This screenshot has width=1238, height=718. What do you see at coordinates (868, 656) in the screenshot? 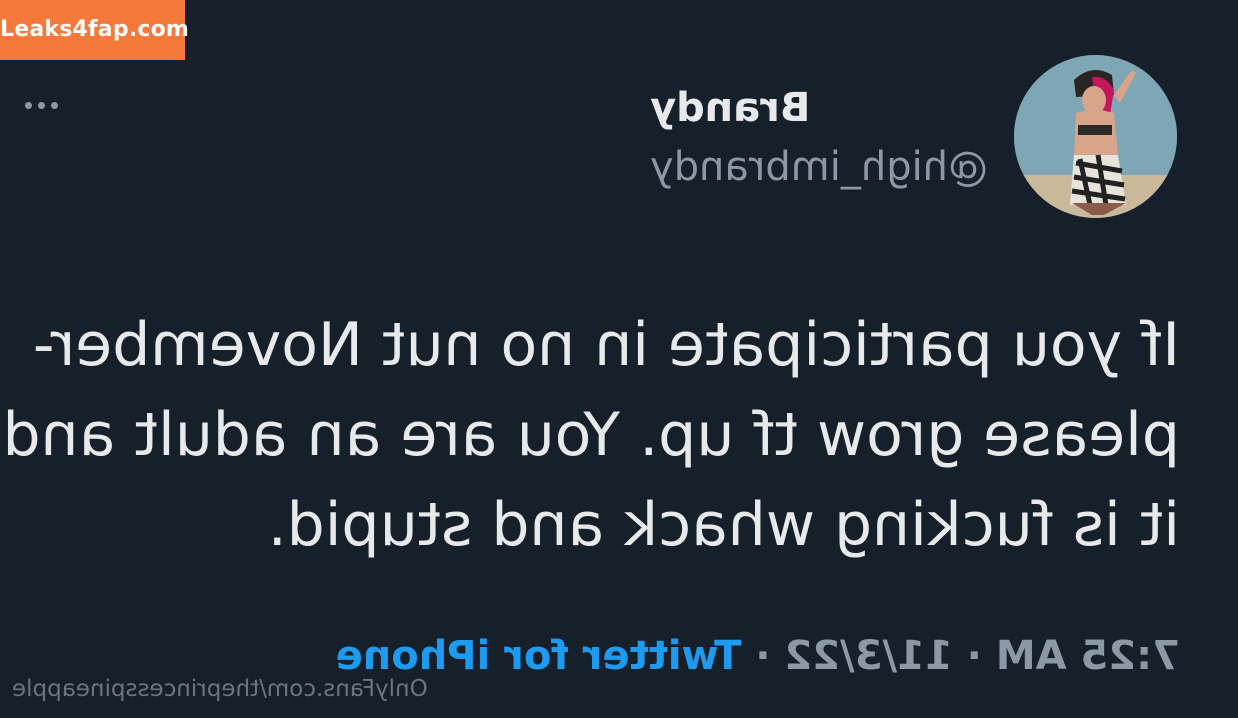
I see `tweet-date: 11/3/22` at bounding box center [868, 656].